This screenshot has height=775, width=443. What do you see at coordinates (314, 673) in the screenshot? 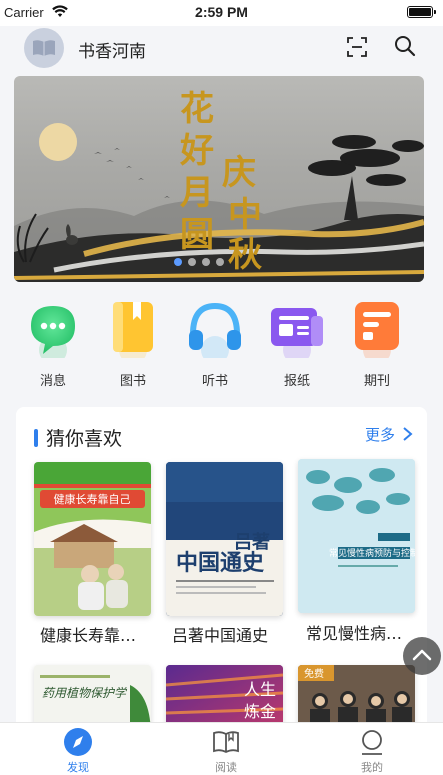
I see `free-badge: 免费` at bounding box center [314, 673].